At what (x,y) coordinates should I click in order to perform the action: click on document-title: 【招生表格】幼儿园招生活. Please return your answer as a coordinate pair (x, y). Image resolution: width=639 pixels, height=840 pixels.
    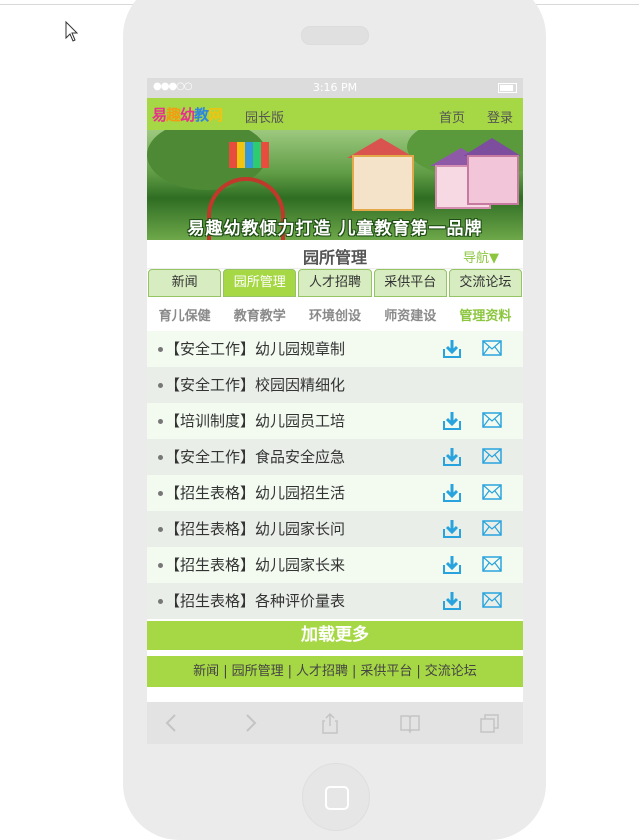
    Looking at the image, I should click on (255, 493).